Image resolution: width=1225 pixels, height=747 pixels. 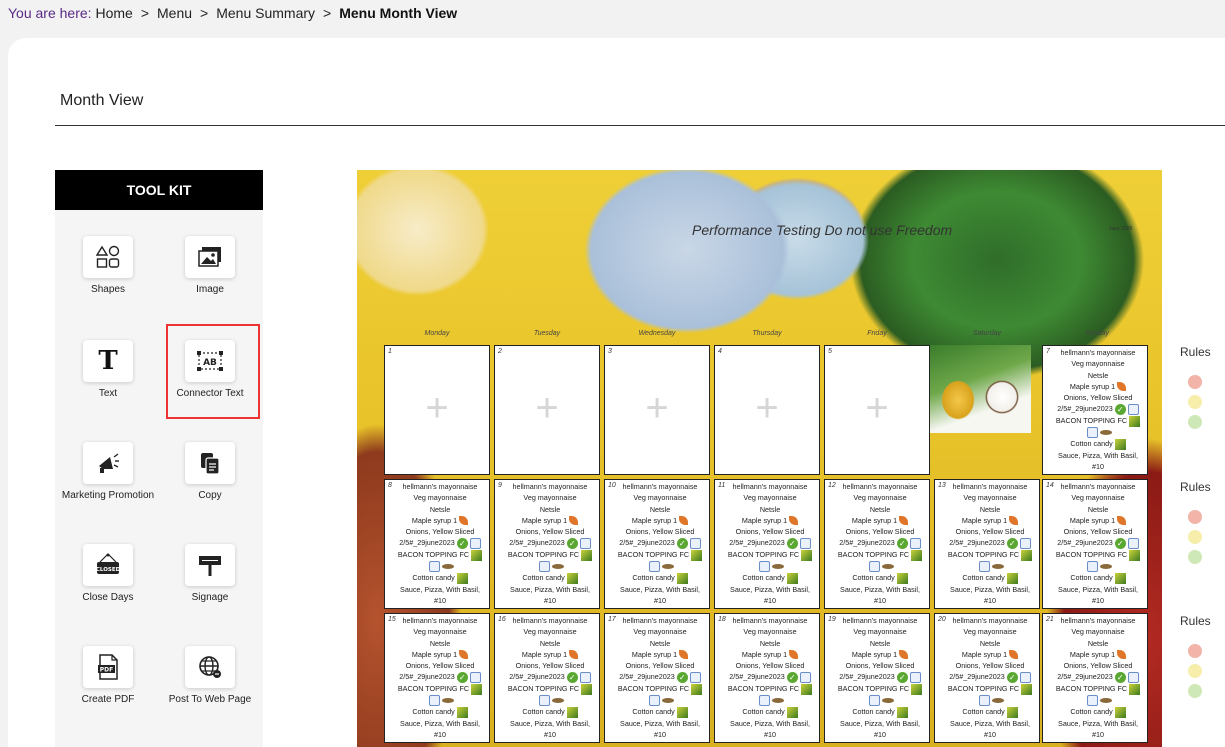 I want to click on coconut-oil-image, so click(x=980, y=389).